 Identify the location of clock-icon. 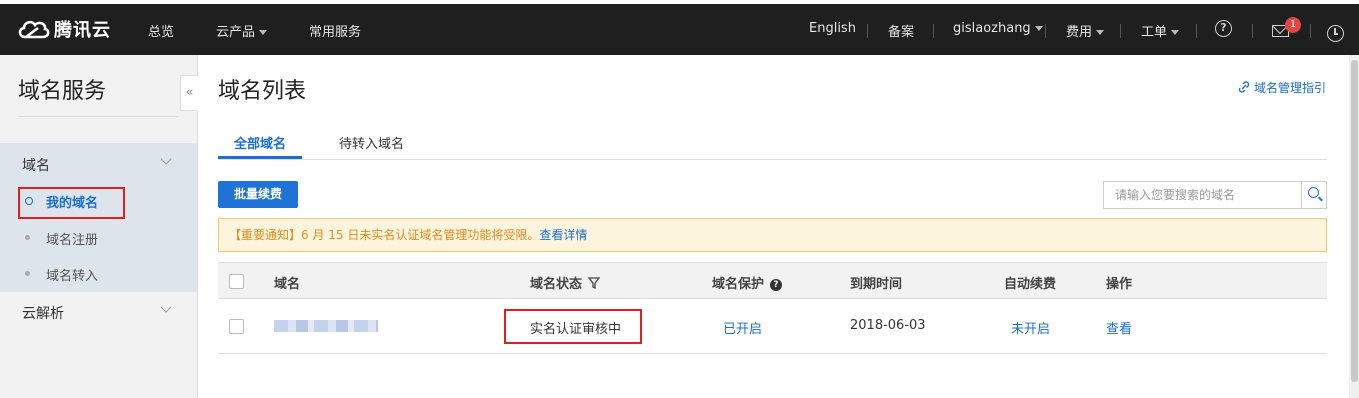
(1335, 33).